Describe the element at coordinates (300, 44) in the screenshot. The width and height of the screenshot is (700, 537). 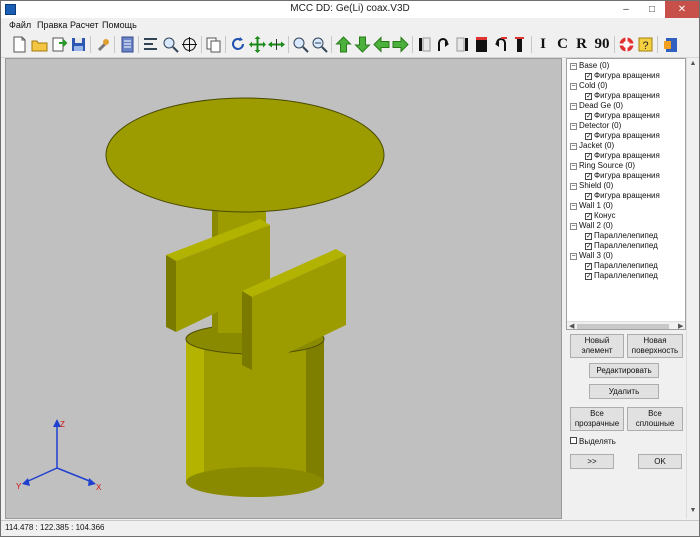
I see `zoom-in-icon` at that location.